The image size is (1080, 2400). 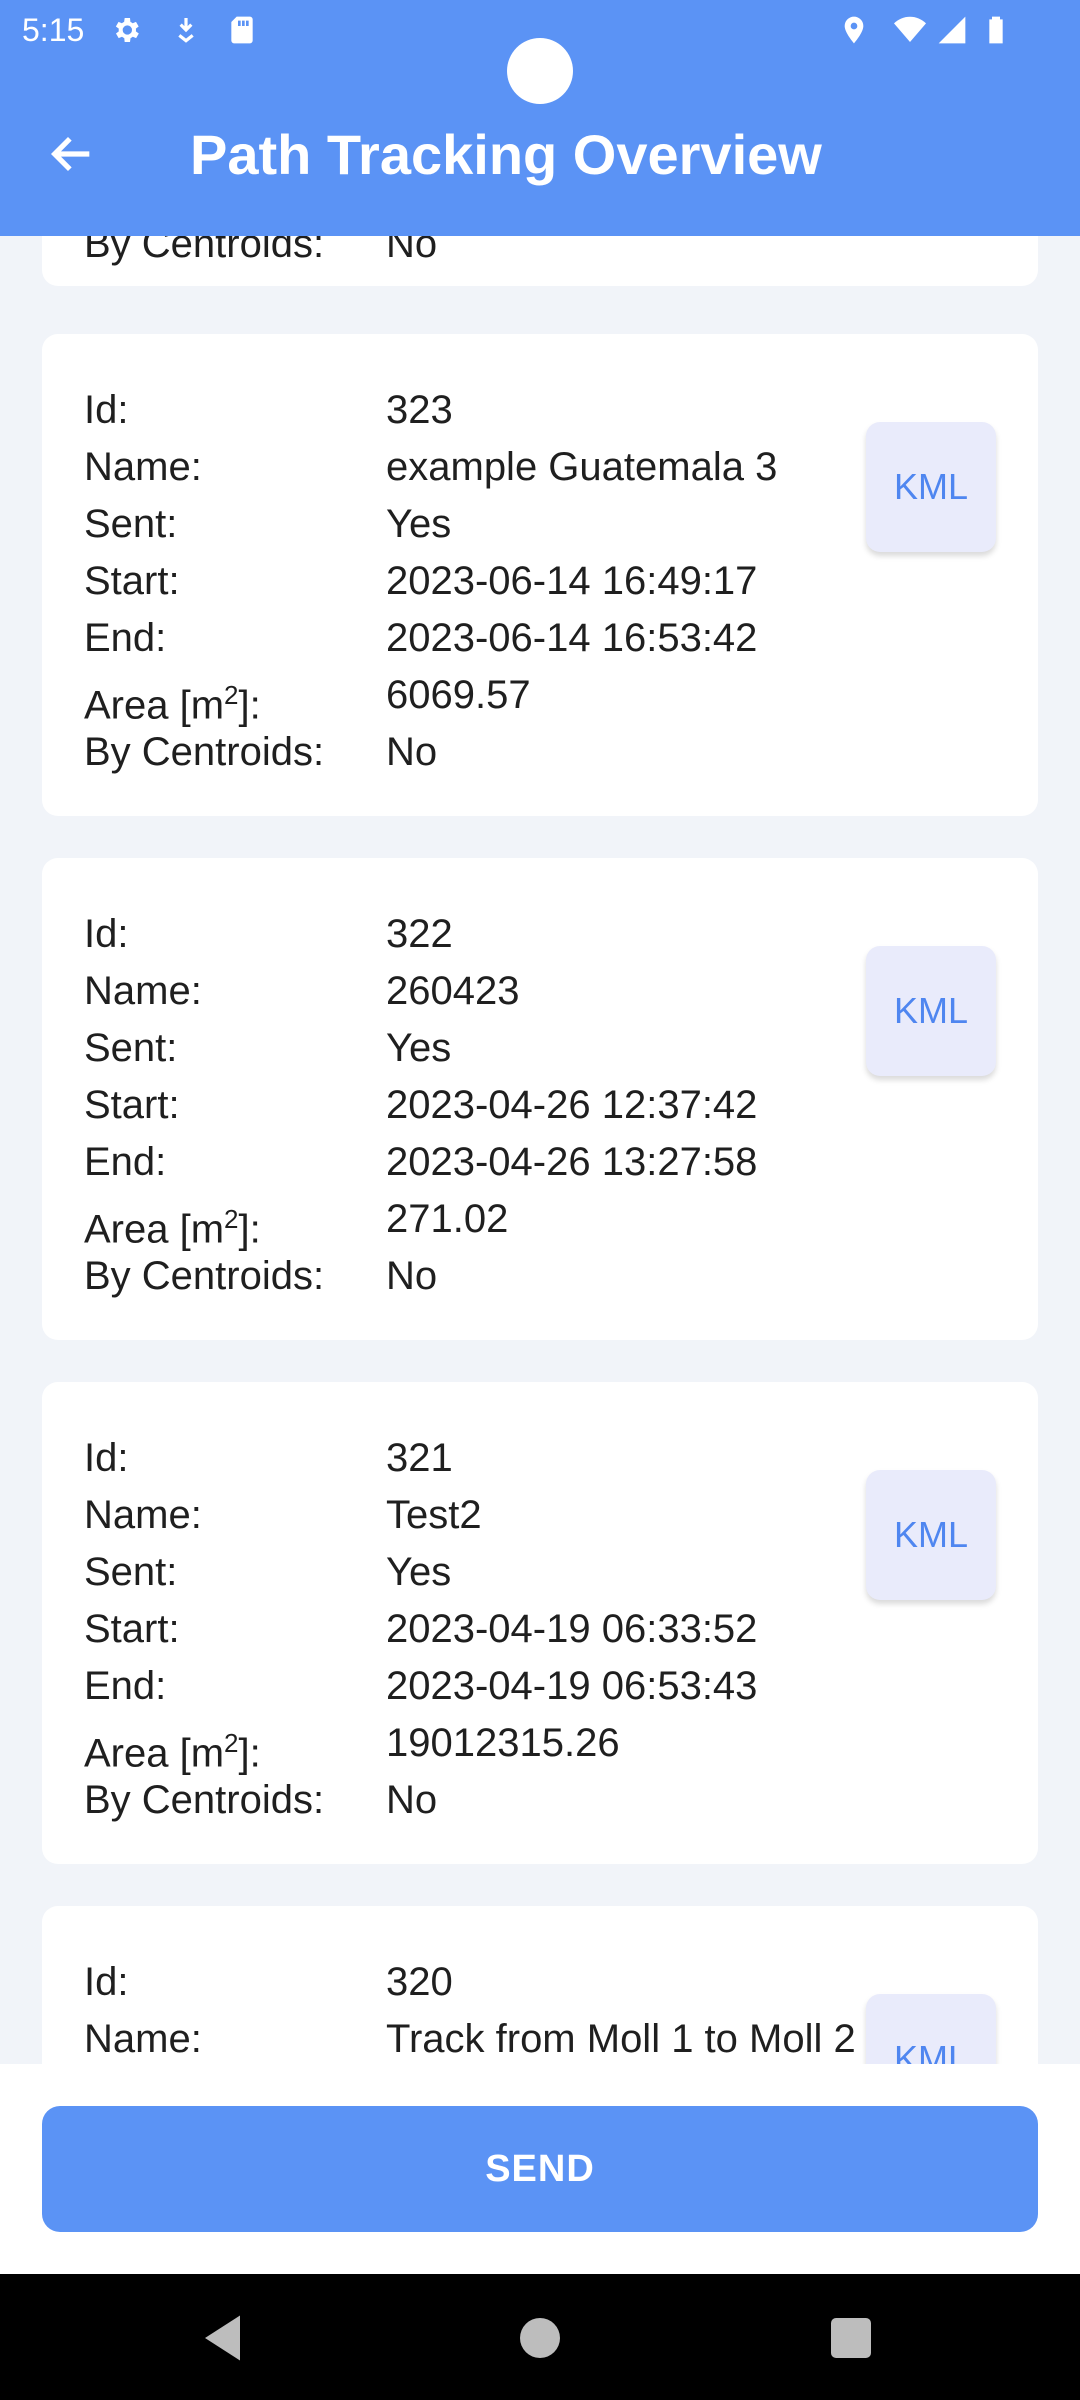 What do you see at coordinates (540, 261) in the screenshot?
I see `track-card-partial: By Centroids: No` at bounding box center [540, 261].